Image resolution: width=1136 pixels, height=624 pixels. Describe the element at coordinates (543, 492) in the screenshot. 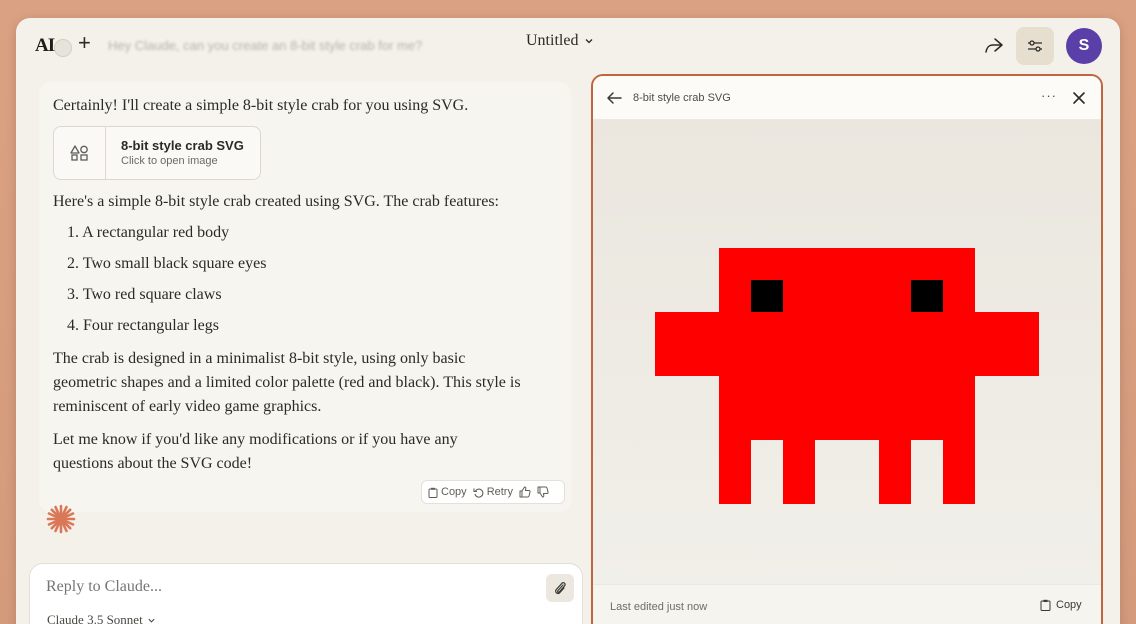

I see `thumbs-down-icon` at that location.